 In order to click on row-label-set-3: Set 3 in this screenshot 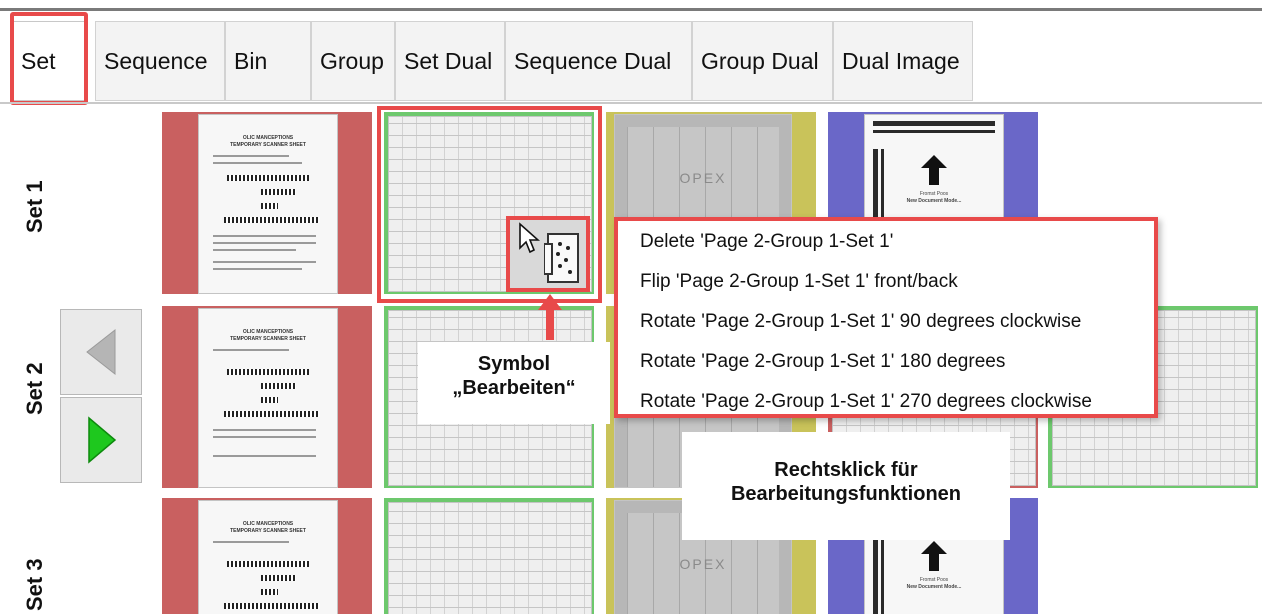, I will do `click(34, 584)`.